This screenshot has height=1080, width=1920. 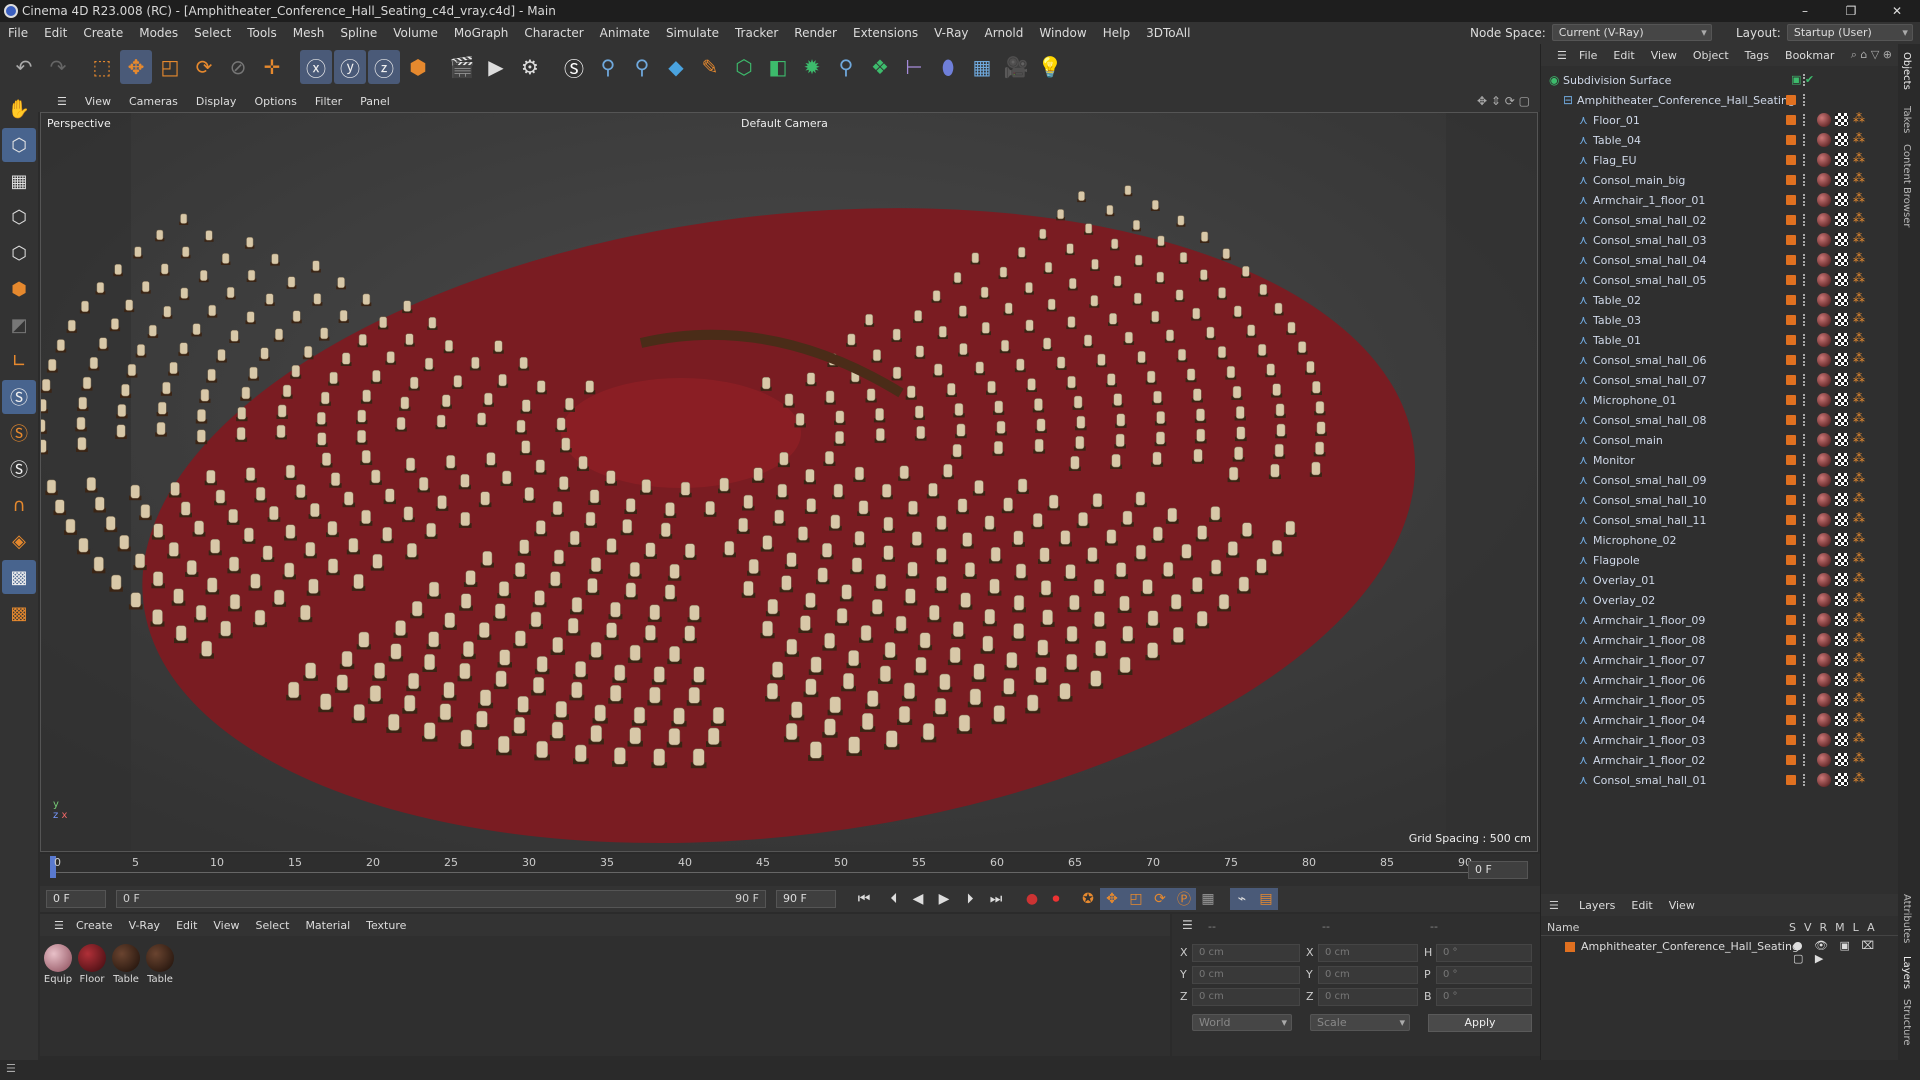 I want to click on object-group-row: ◉ Subdivision Surface ▣ ✔, so click(x=1720, y=80).